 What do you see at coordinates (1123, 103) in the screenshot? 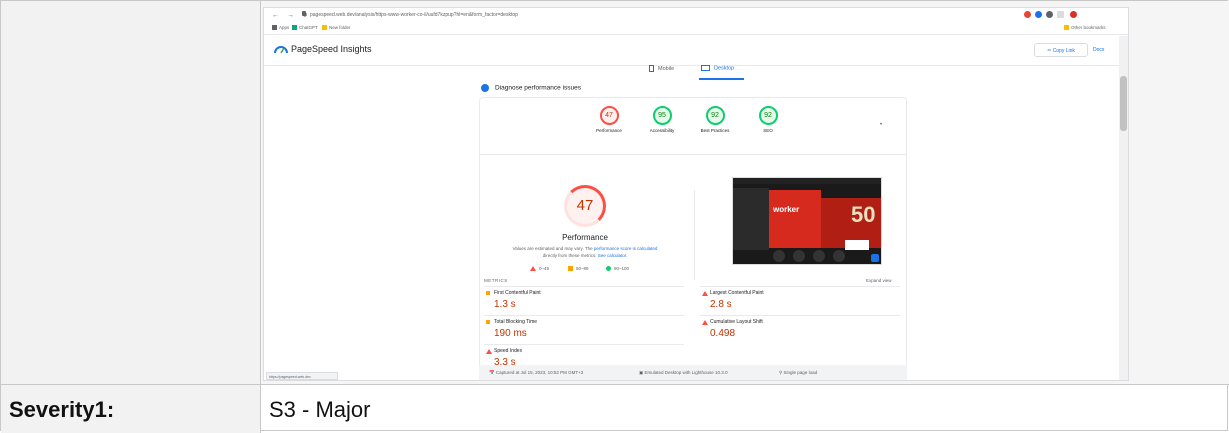
I see `scrollbar-thumb` at bounding box center [1123, 103].